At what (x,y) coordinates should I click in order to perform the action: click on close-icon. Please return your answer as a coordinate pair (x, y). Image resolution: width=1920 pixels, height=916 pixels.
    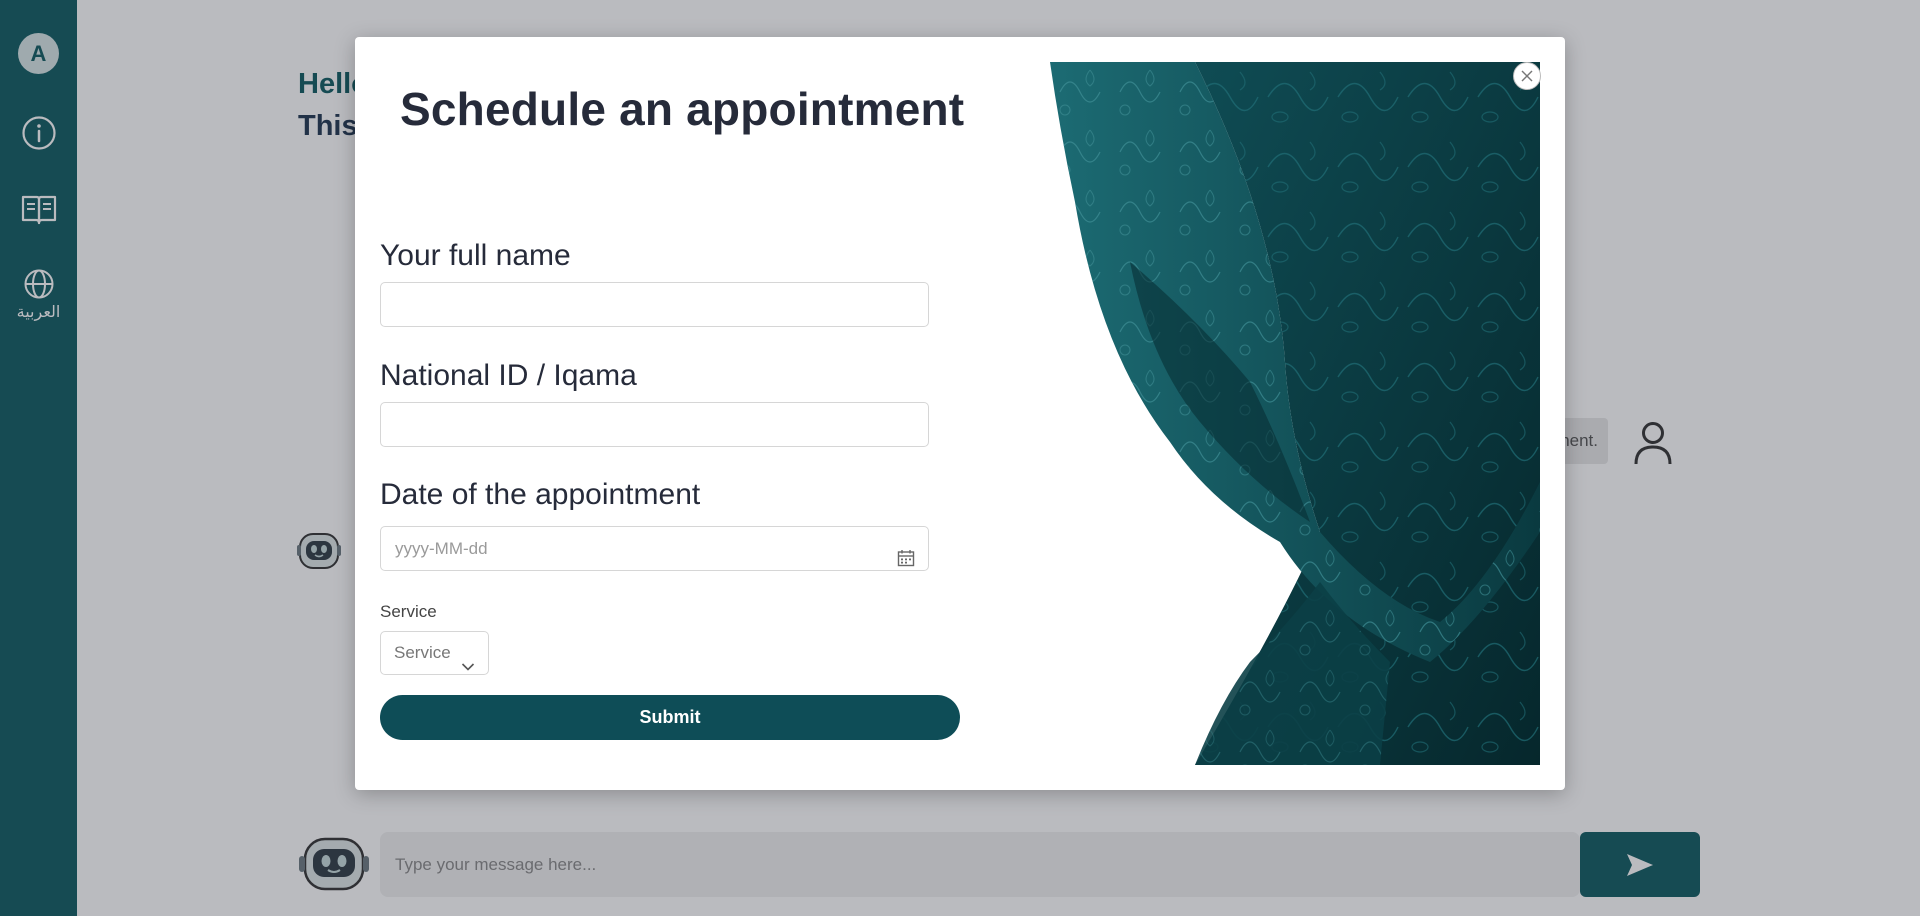
    Looking at the image, I should click on (1527, 76).